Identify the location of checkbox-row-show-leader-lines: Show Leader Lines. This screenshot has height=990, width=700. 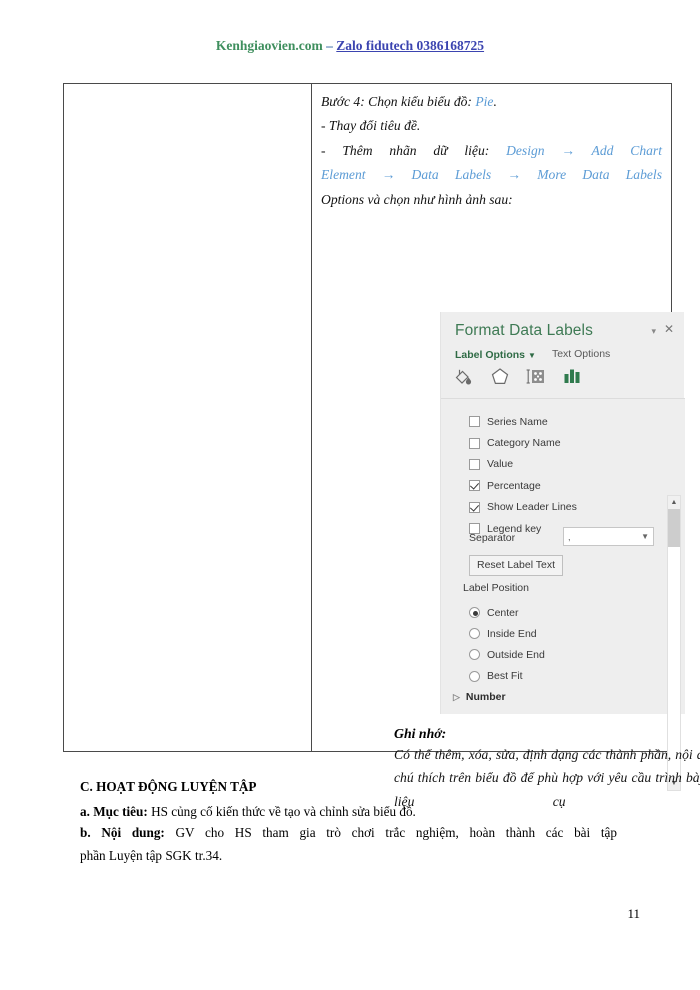
(559, 507).